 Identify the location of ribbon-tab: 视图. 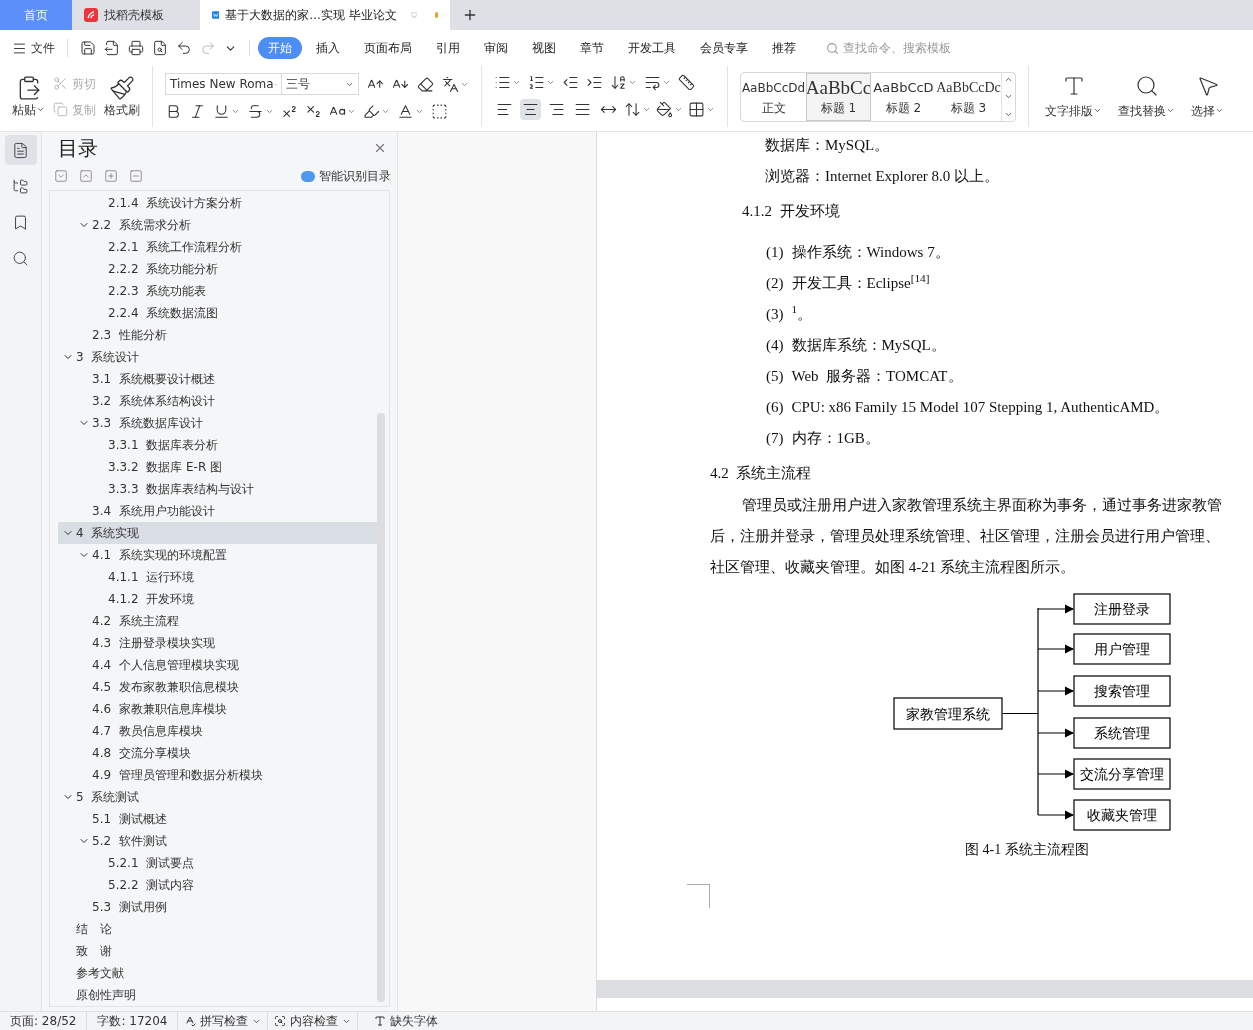
(544, 48).